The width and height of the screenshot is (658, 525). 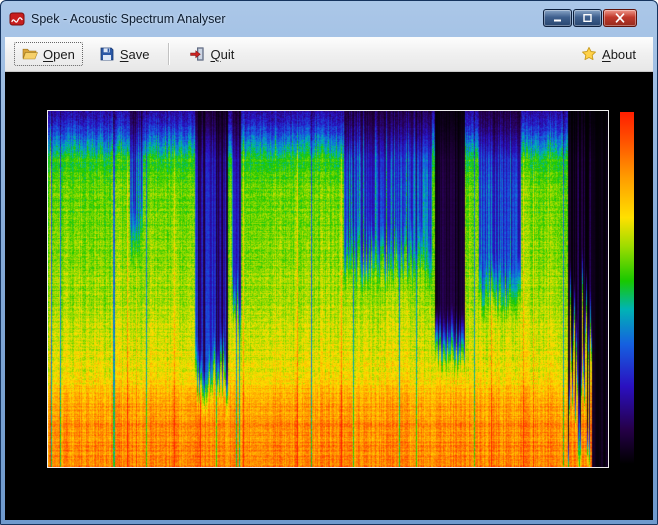 I want to click on floppy-disk-icon, so click(x=107, y=54).